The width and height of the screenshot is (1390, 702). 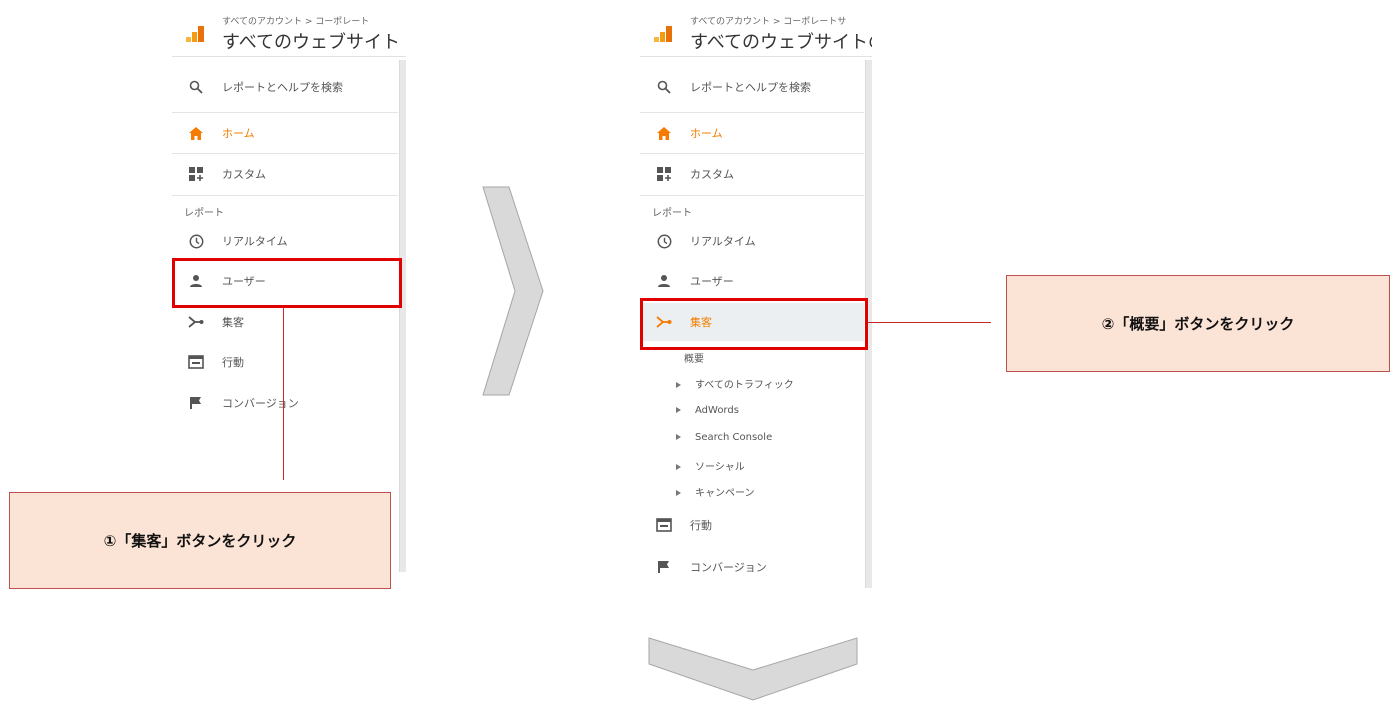 I want to click on account-title: すべてのウェブサイトの, so click(x=781, y=41).